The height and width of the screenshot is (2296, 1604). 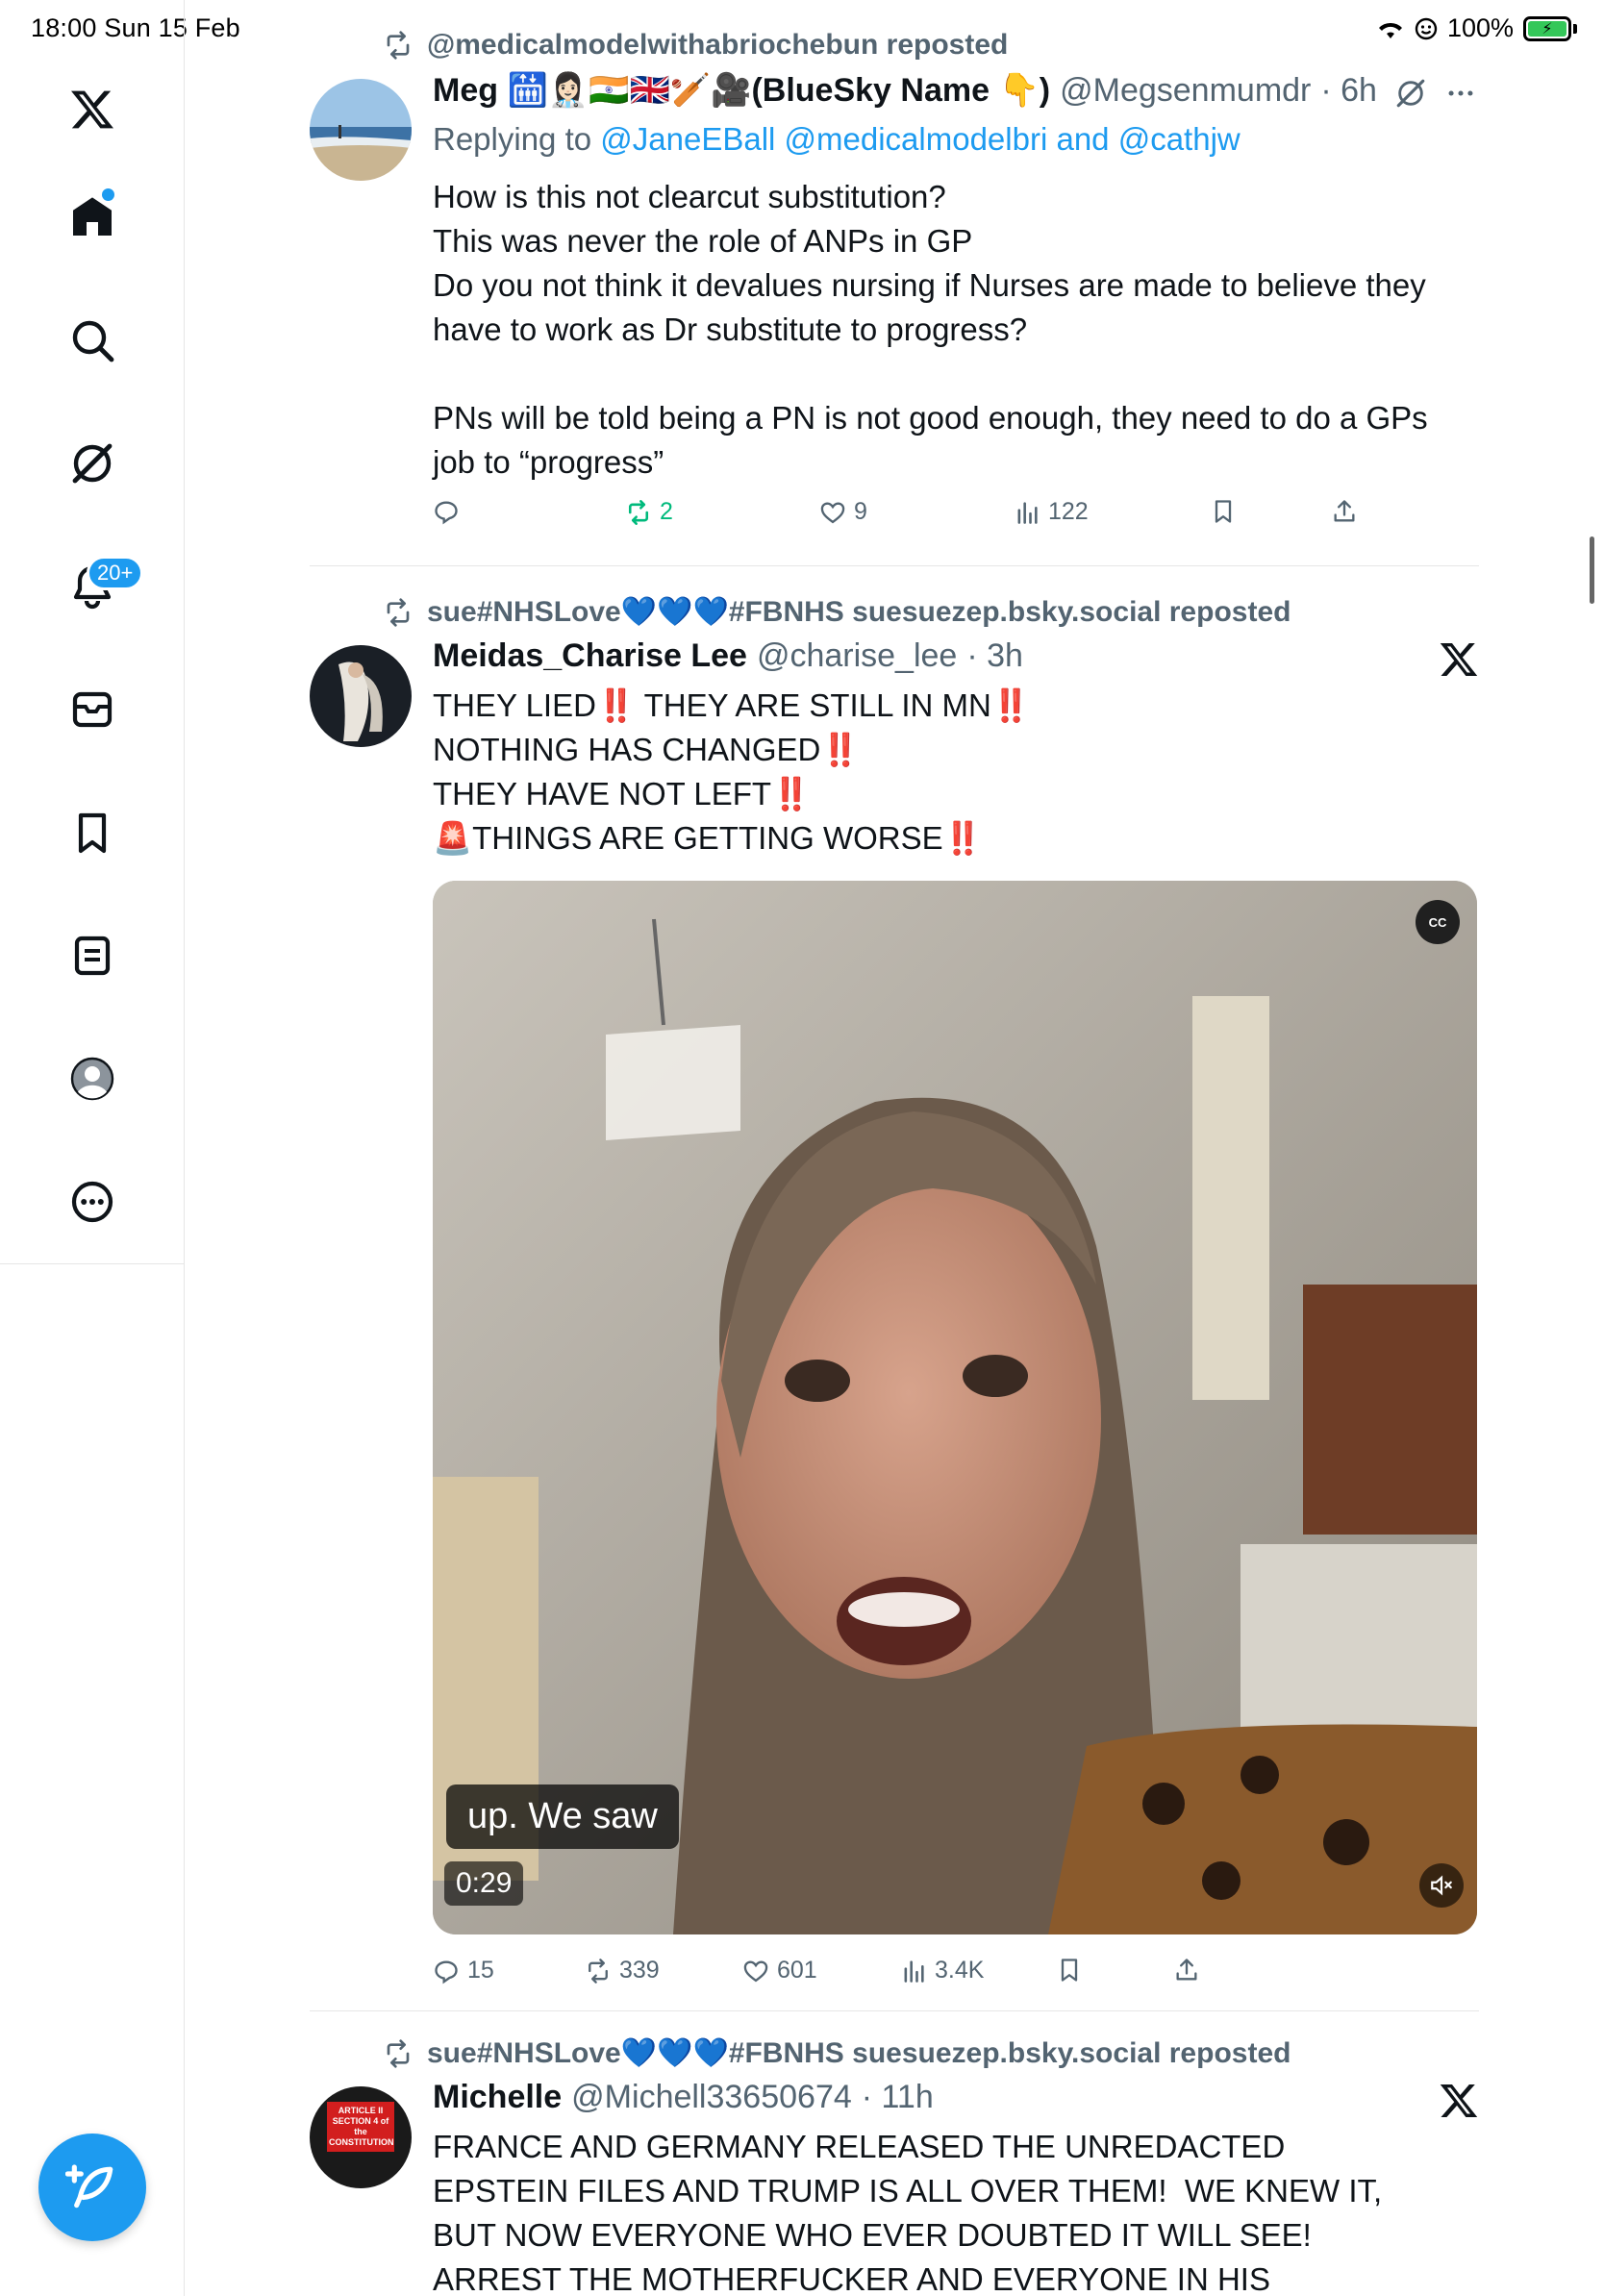 I want to click on display-name: Michelle, so click(x=497, y=2097).